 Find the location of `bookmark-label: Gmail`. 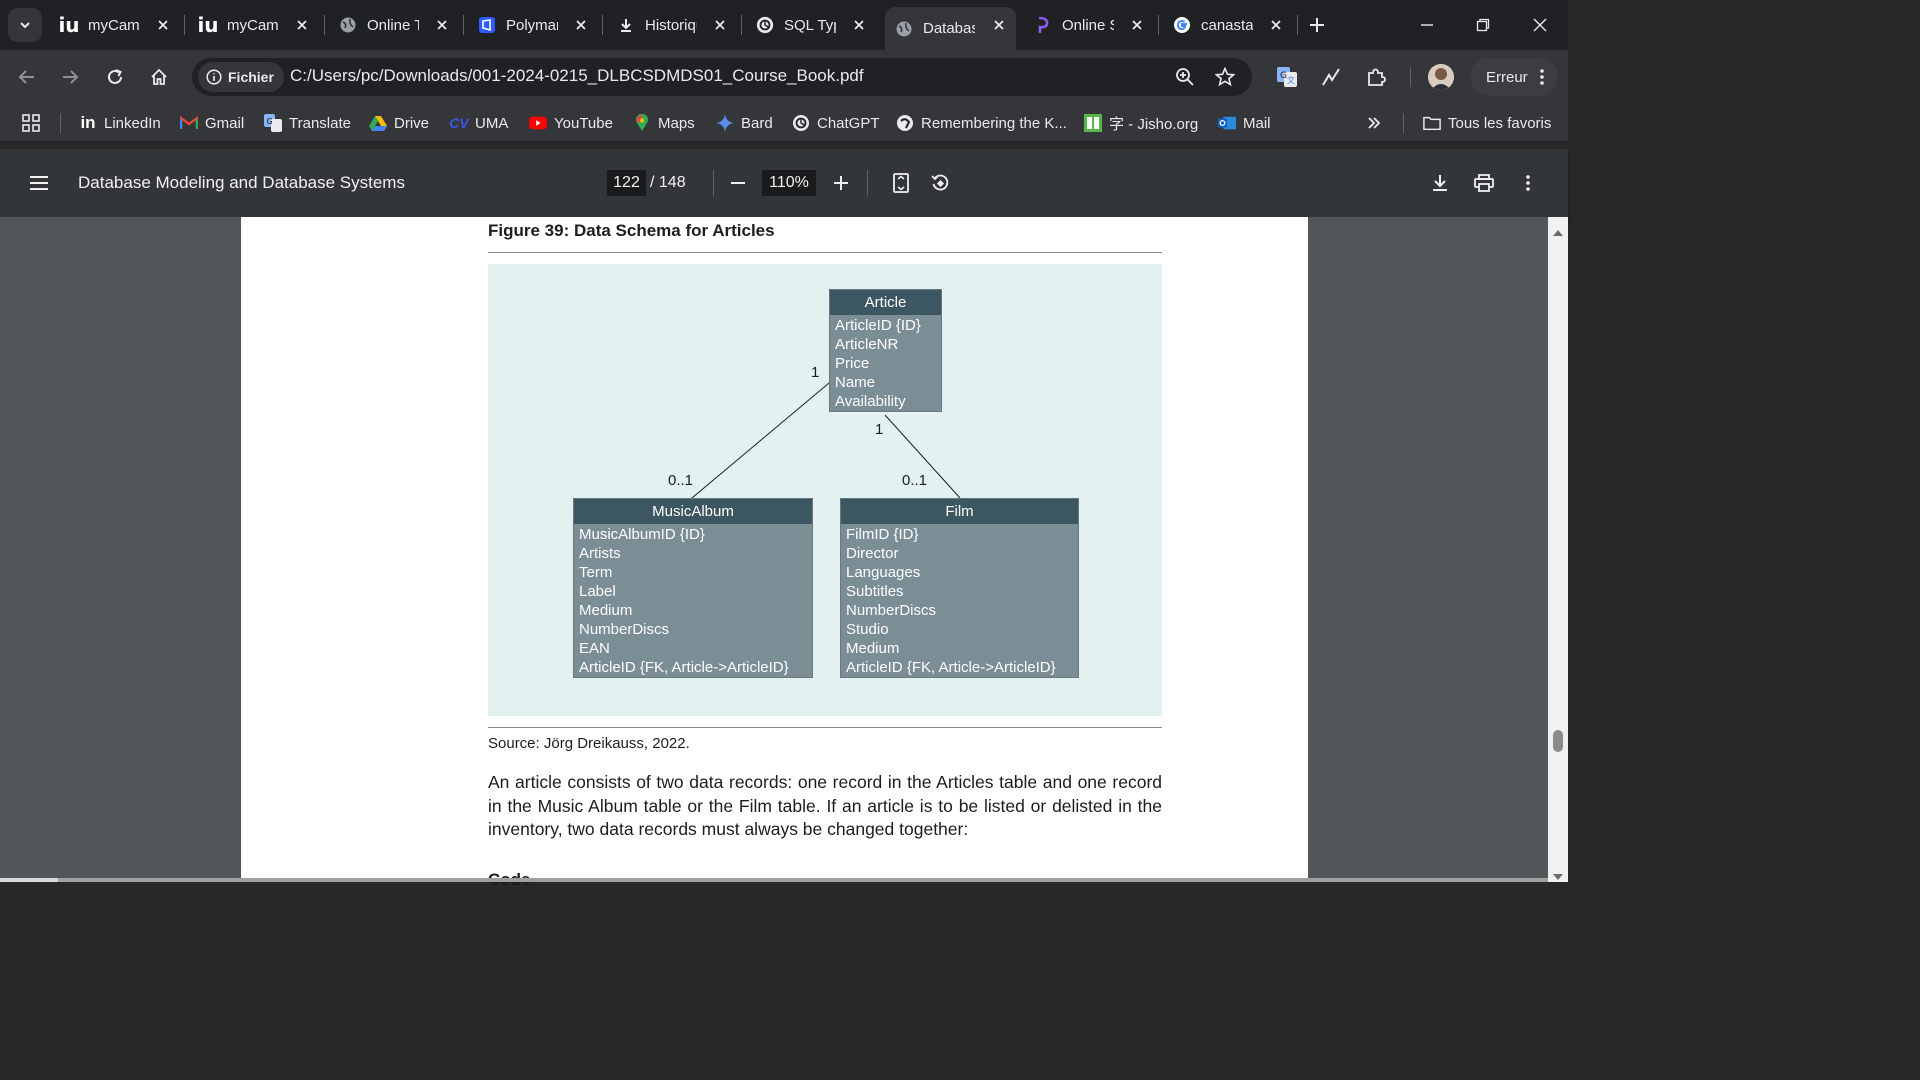

bookmark-label: Gmail is located at coordinates (225, 123).